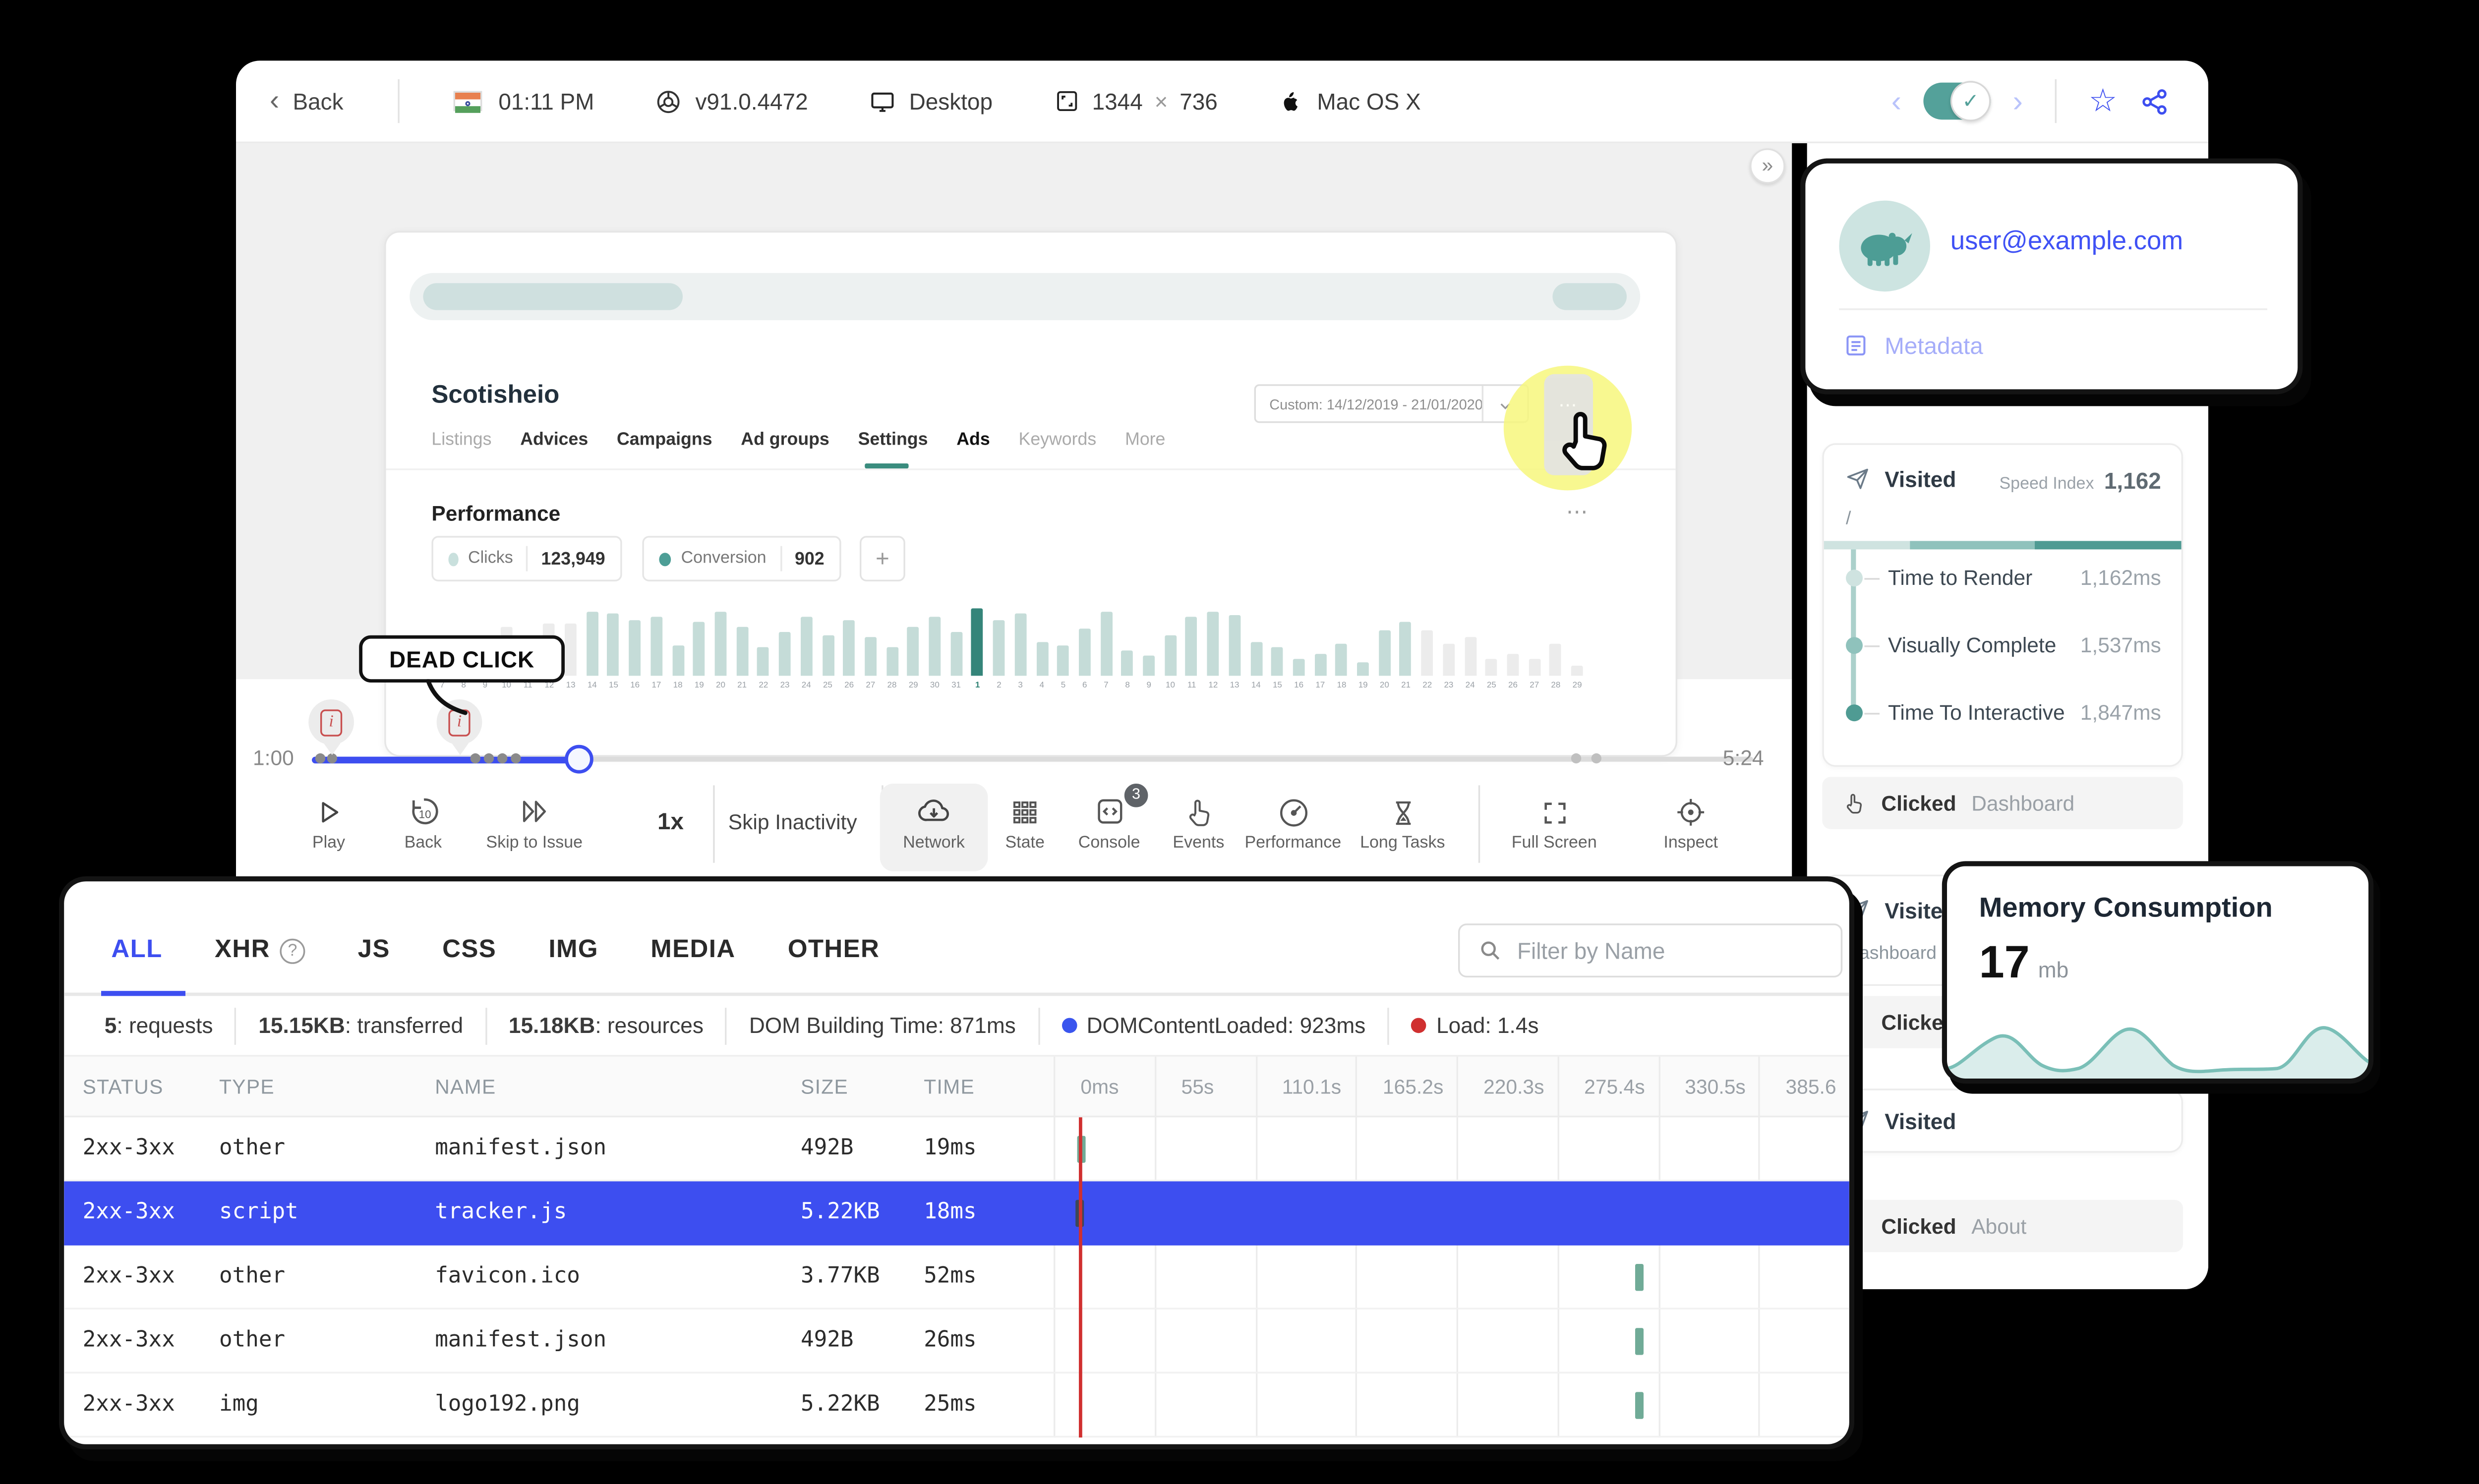 The image size is (2479, 1484). What do you see at coordinates (956, 1149) in the screenshot?
I see `network-request-row: 2xx-3xx other manifest.json 492B 19ms` at bounding box center [956, 1149].